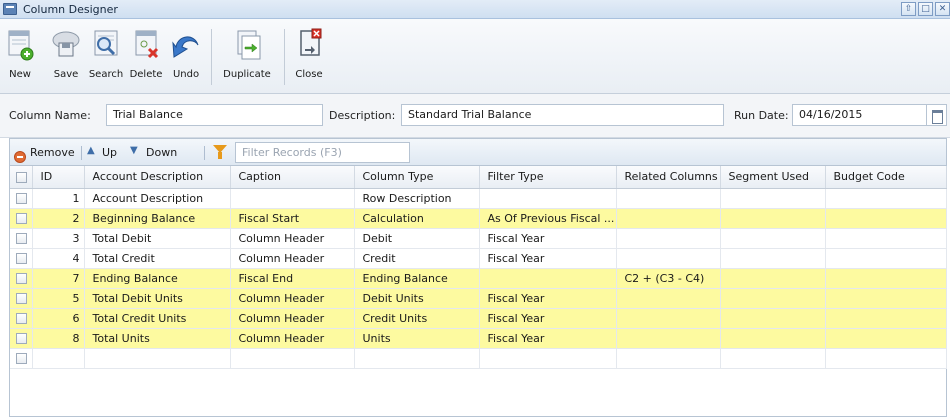 The image size is (950, 417). Describe the element at coordinates (417, 177) in the screenshot. I see `column-header-type: Column Type` at that location.